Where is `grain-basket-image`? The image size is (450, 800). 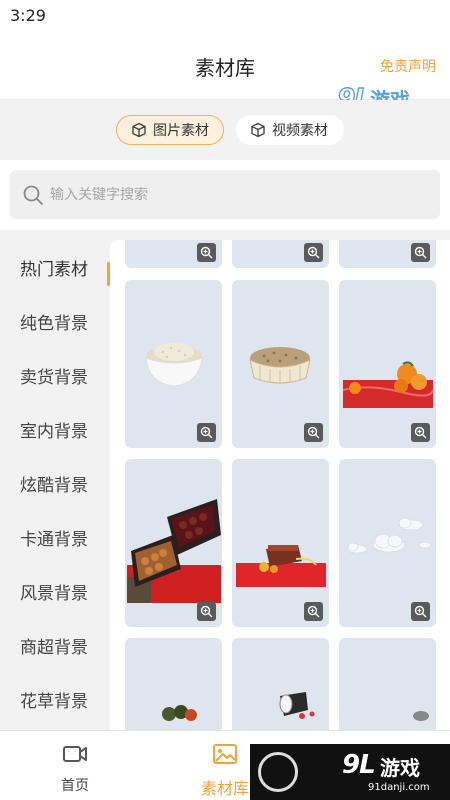
grain-basket-image is located at coordinates (280, 365).